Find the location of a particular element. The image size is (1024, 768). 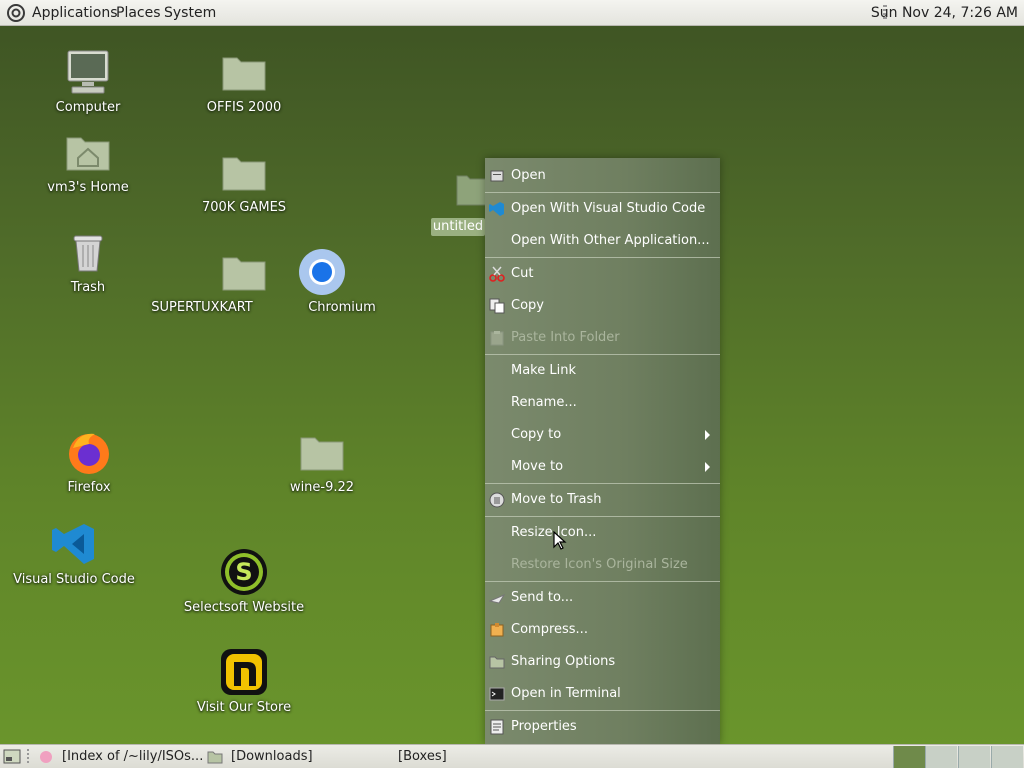

menu-item-cut: Cut is located at coordinates (602, 274).